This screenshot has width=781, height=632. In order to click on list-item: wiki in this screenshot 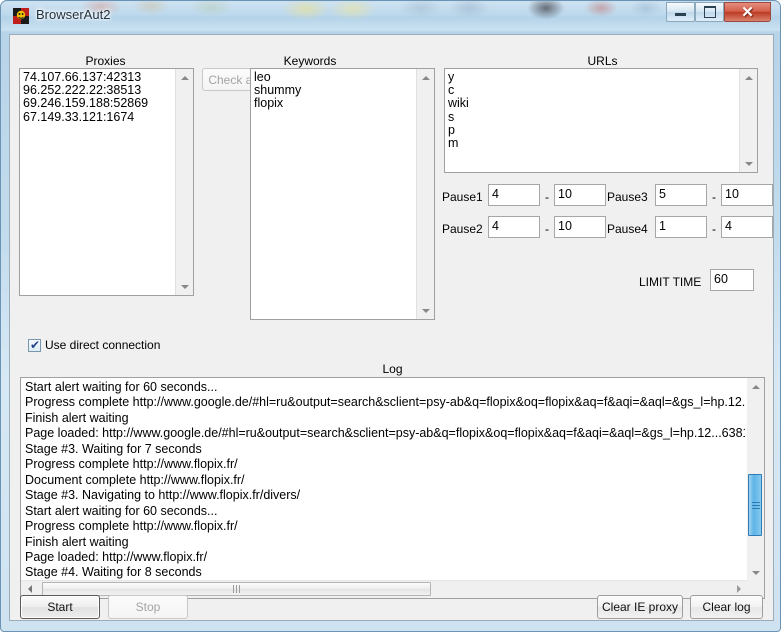, I will do `click(593, 103)`.